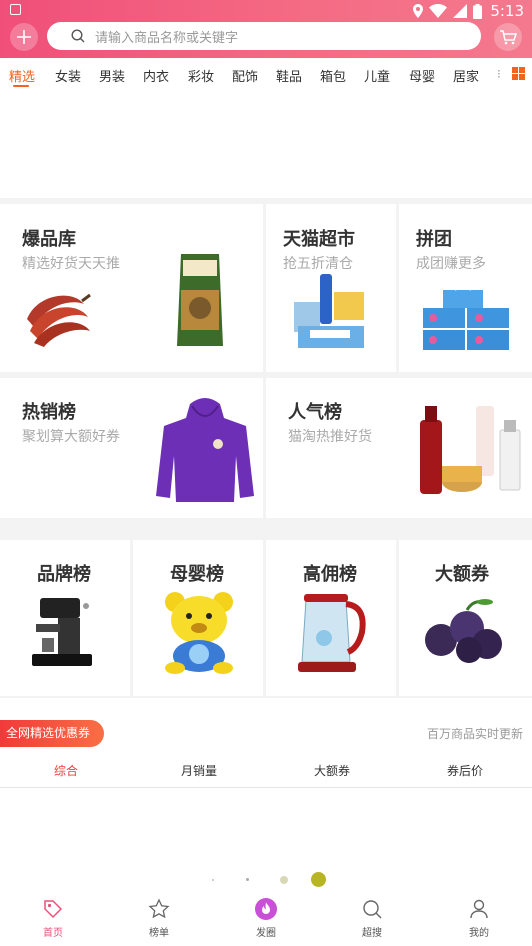  What do you see at coordinates (52, 733) in the screenshot?
I see `coupon-badge: 全网精选优惠券` at bounding box center [52, 733].